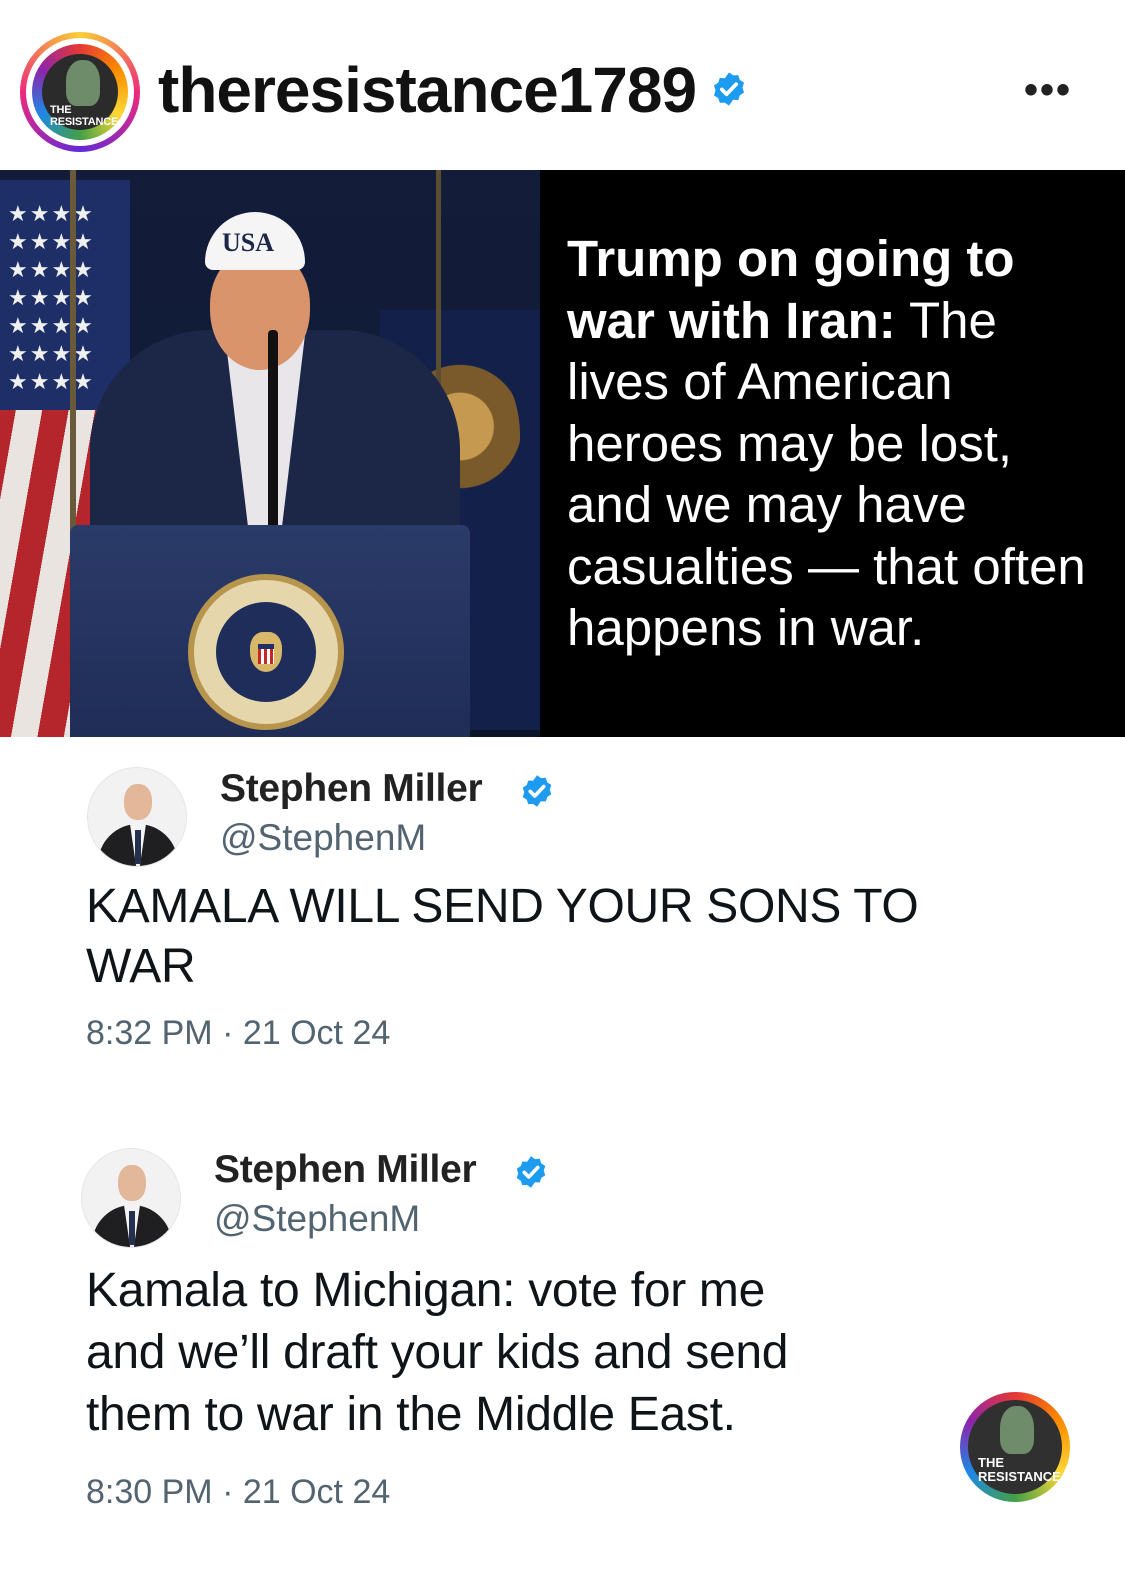  I want to click on tweet-text: KAMALA WILL SEND YOUR SONS TO WAR, so click(502, 937).